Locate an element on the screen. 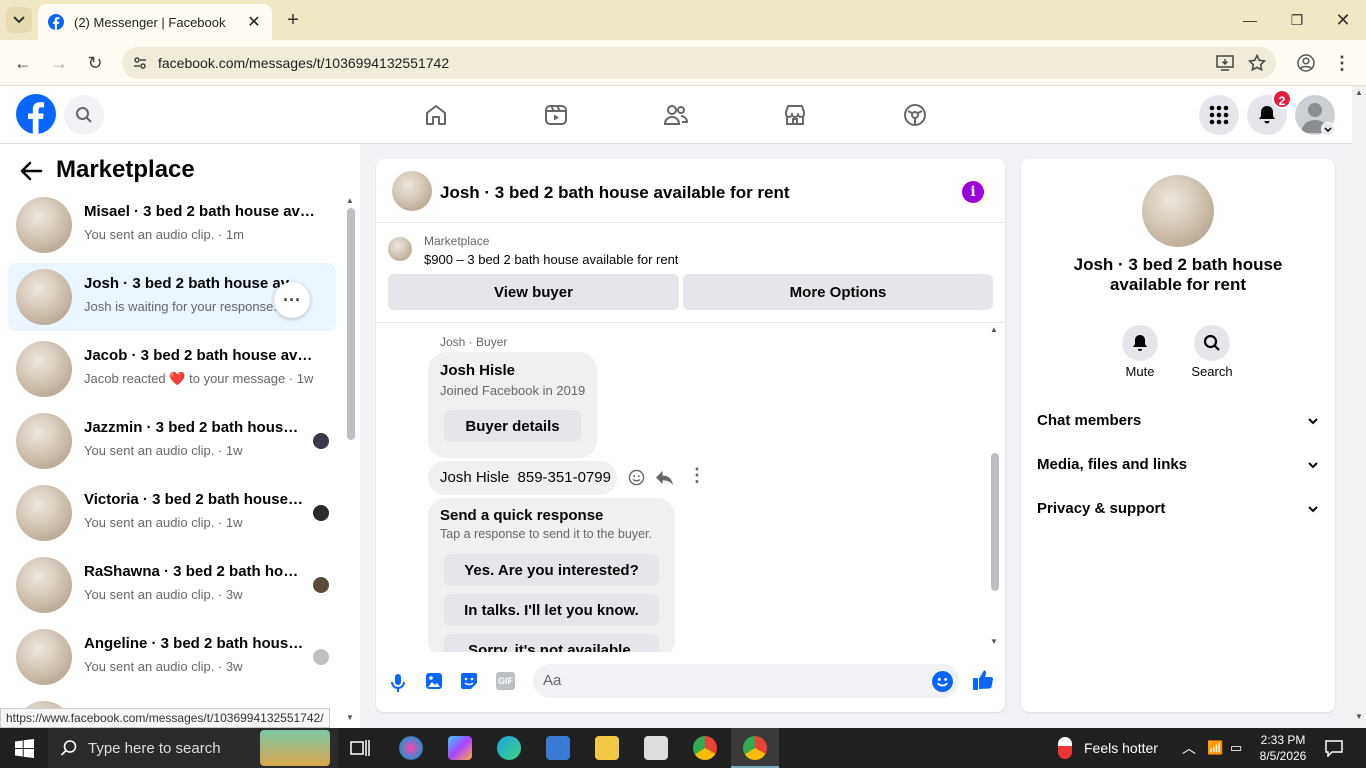  account-chevron-icon is located at coordinates (1328, 129).